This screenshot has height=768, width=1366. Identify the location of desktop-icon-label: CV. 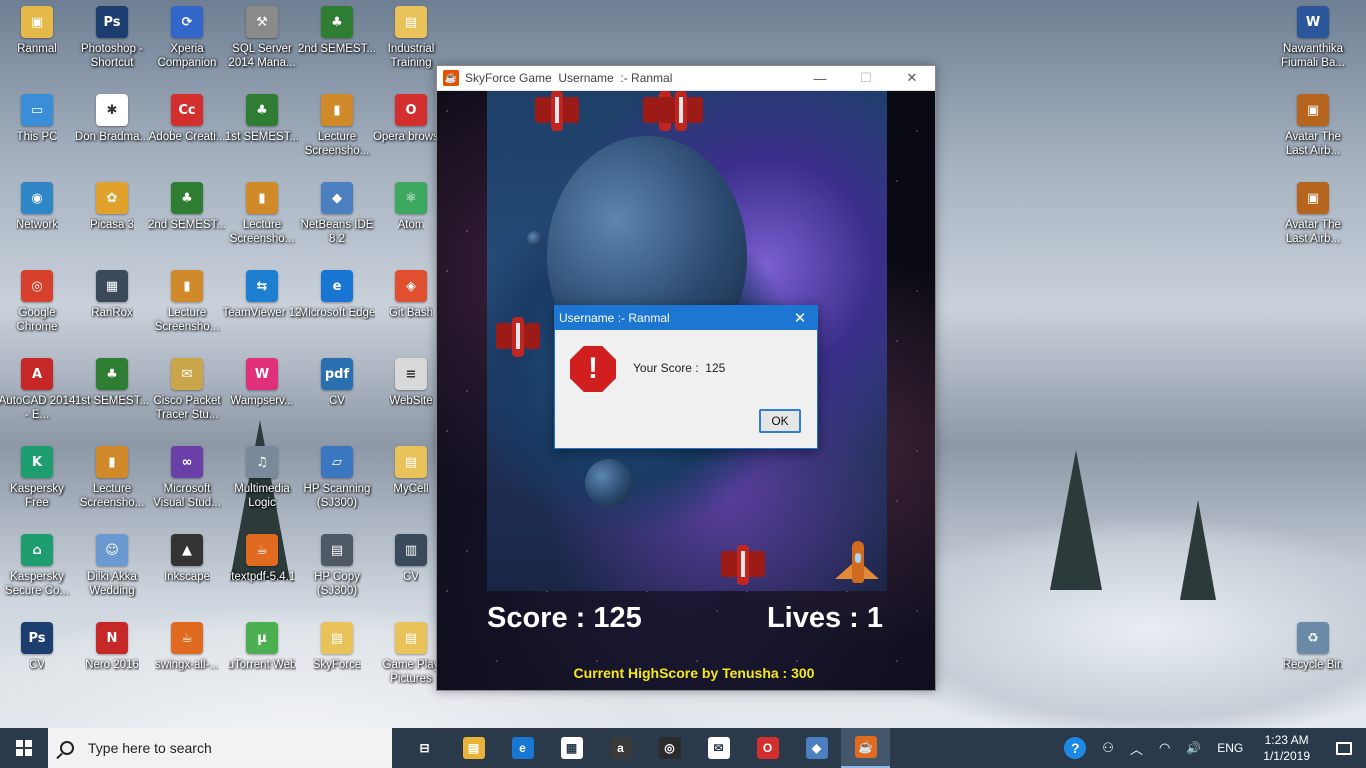
(37, 665).